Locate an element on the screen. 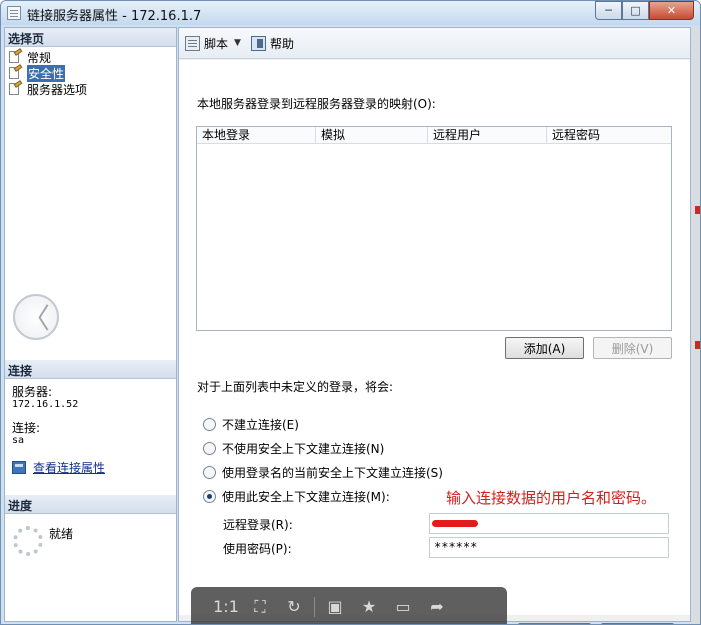 The height and width of the screenshot is (625, 701). connection-info: 服务器: 172.16.1.52 连接: sa 查看连接属性 is located at coordinates (92, 430).